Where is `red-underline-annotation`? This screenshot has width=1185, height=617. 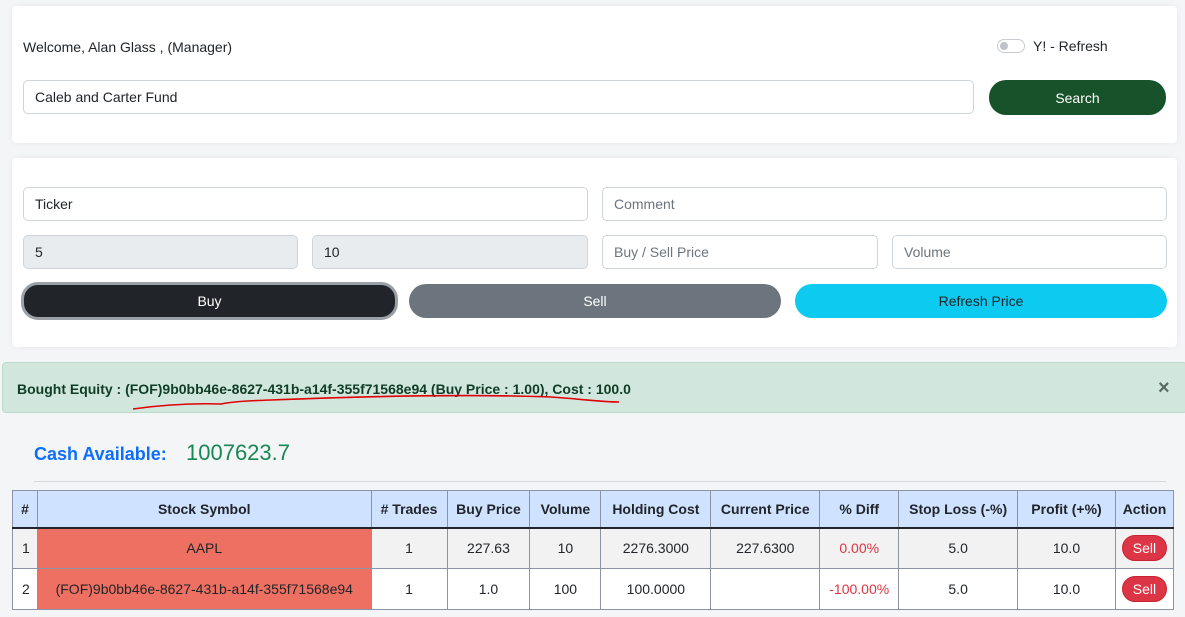
red-underline-annotation is located at coordinates (376, 402).